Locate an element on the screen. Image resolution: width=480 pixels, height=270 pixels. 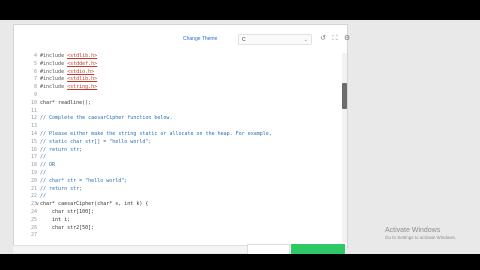
code-line: 22// is located at coordinates (178, 197).